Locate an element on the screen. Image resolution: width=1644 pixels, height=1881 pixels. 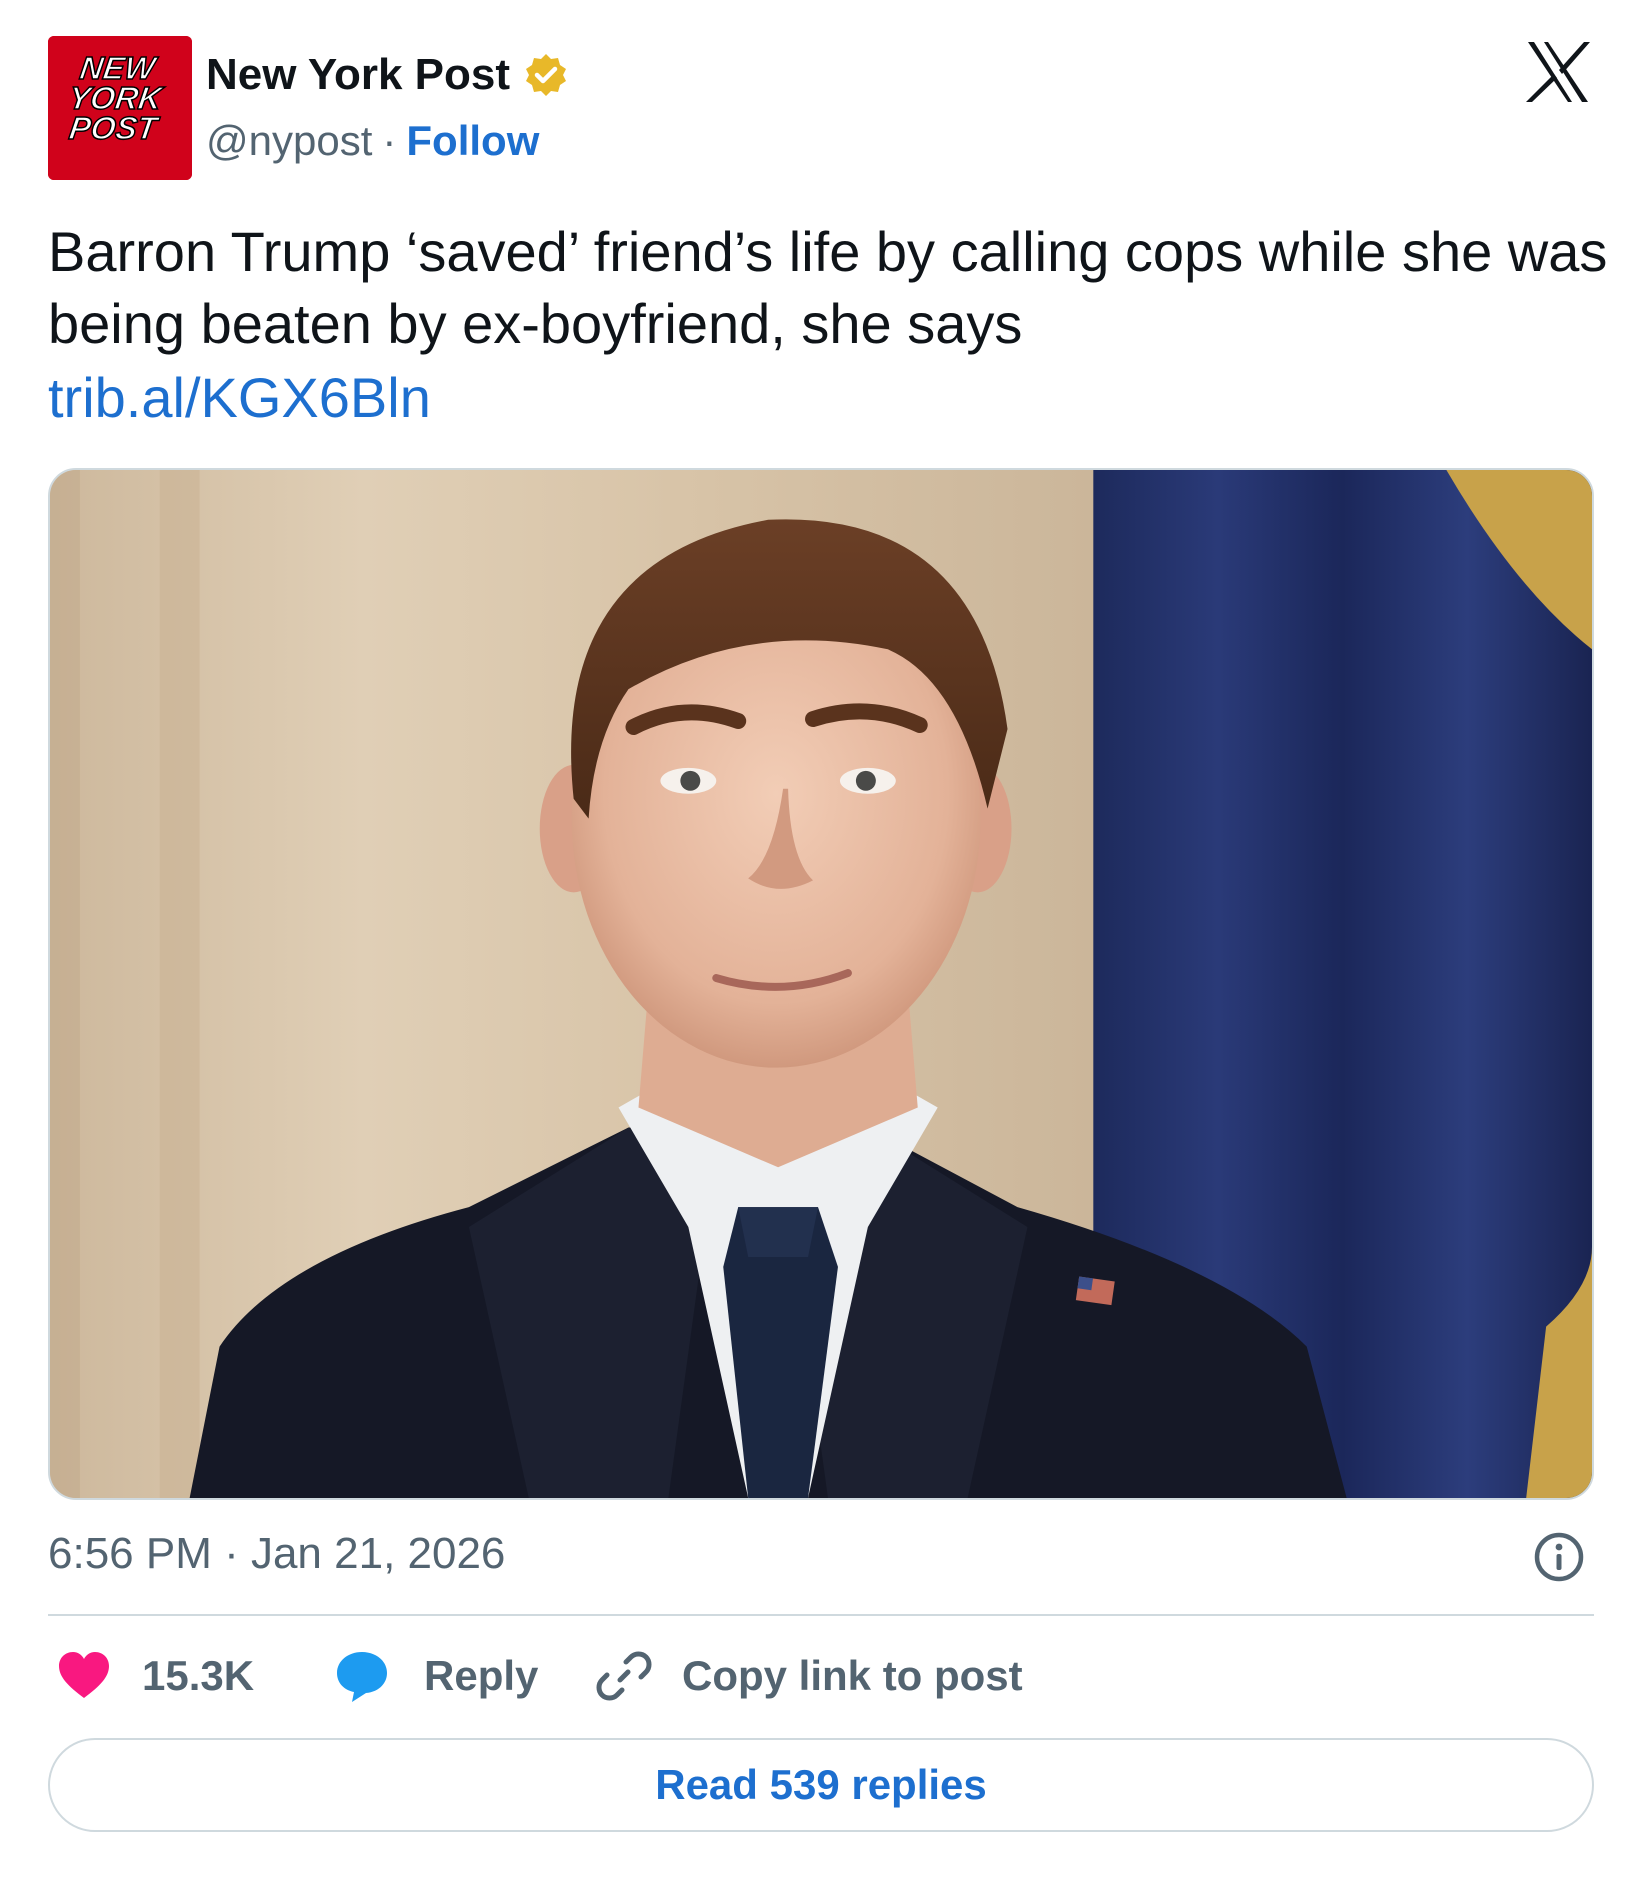
follow-link: Follow is located at coordinates (472, 141).